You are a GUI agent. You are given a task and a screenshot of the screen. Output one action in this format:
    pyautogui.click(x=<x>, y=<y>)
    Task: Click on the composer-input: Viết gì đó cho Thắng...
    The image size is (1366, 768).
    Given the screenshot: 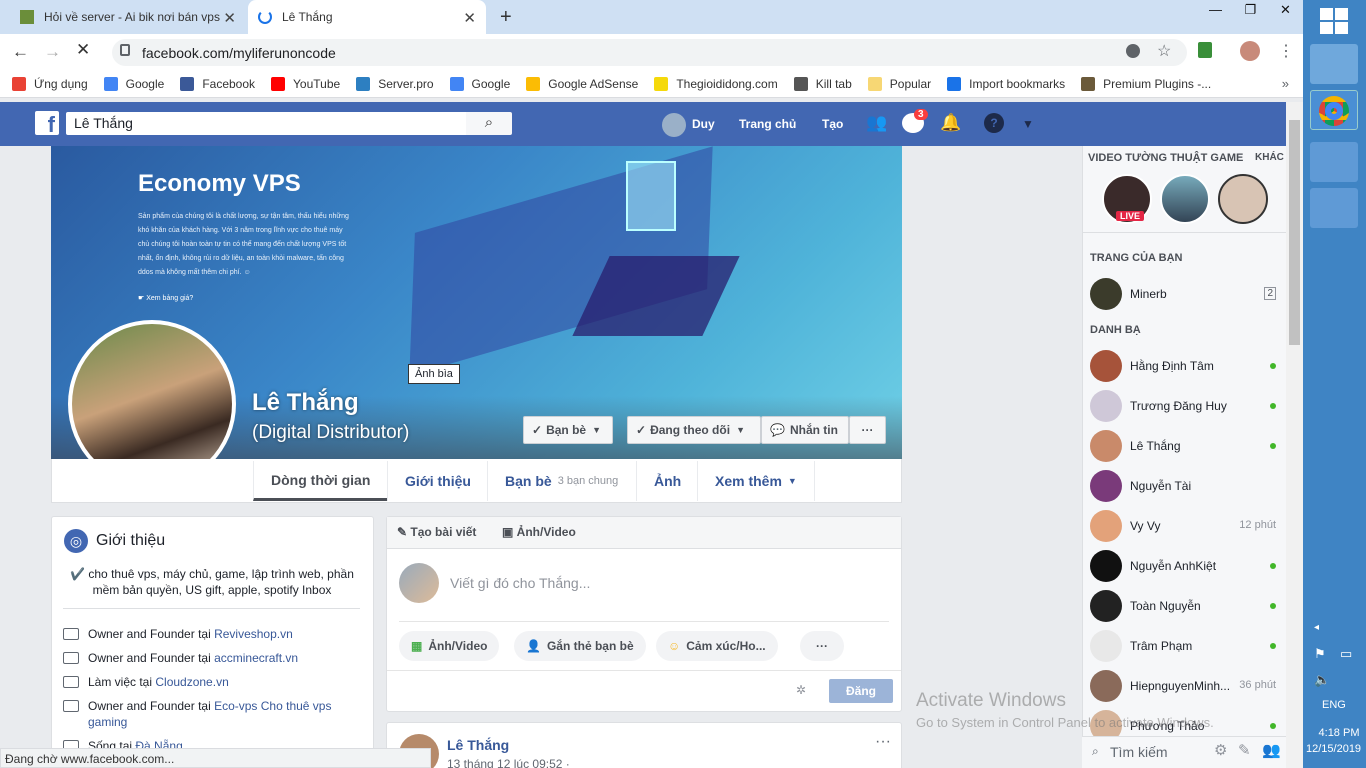 What is the action you would take?
    pyautogui.click(x=520, y=583)
    